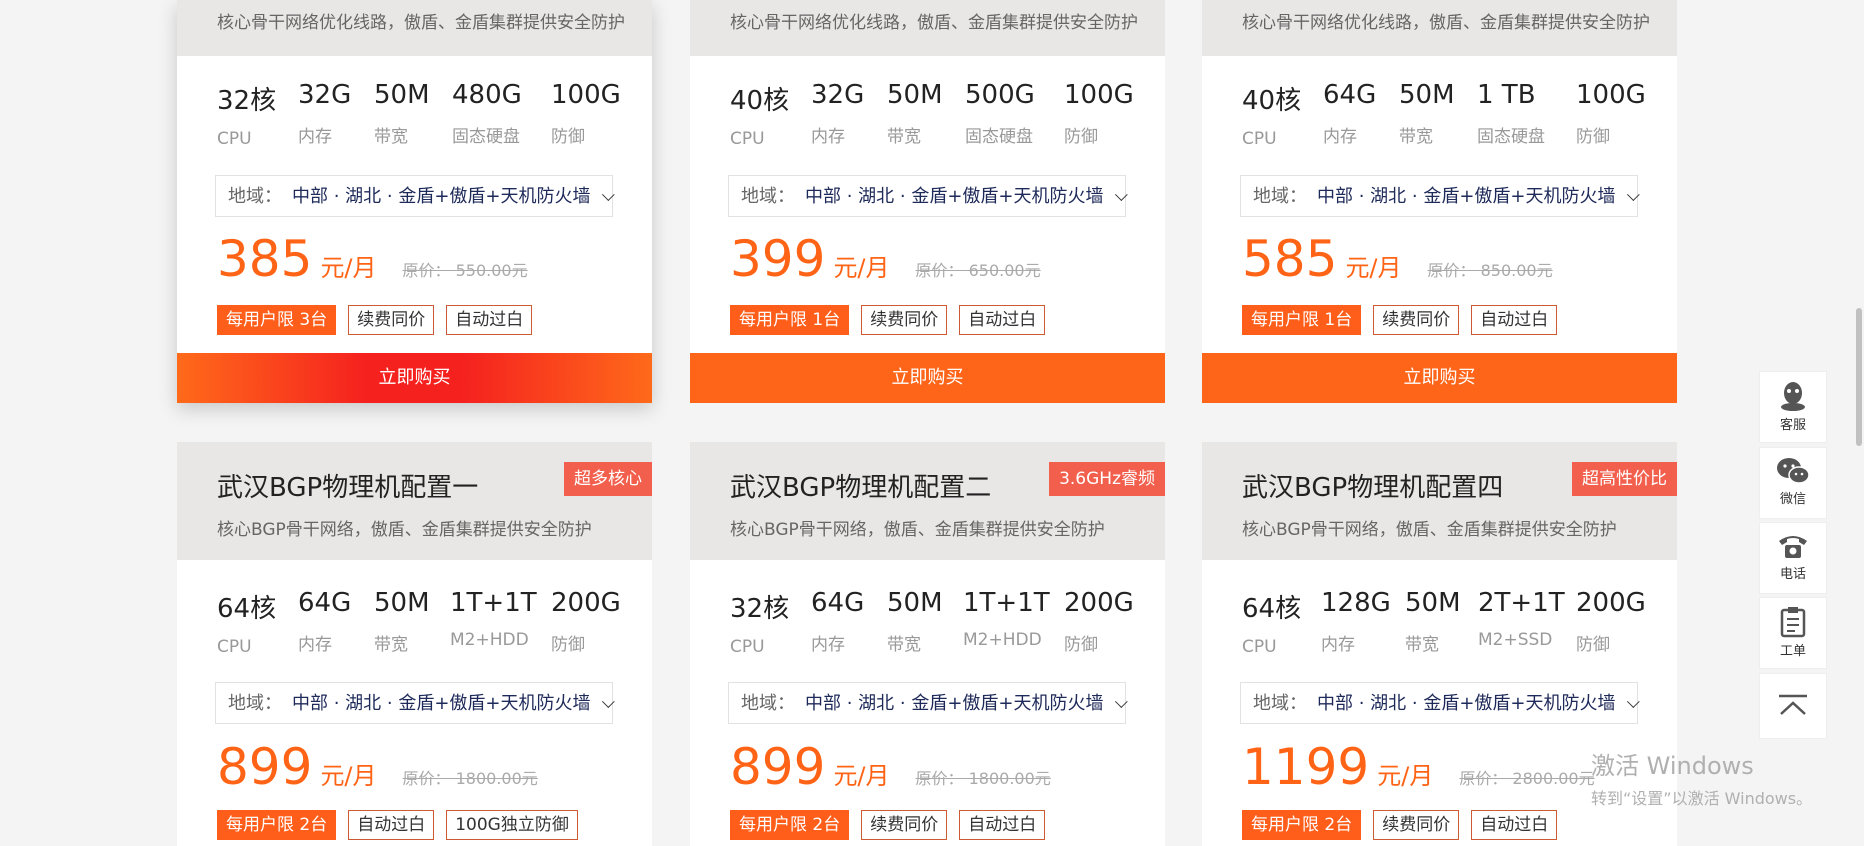 The height and width of the screenshot is (846, 1864). I want to click on scrollbar, so click(1859, 423).